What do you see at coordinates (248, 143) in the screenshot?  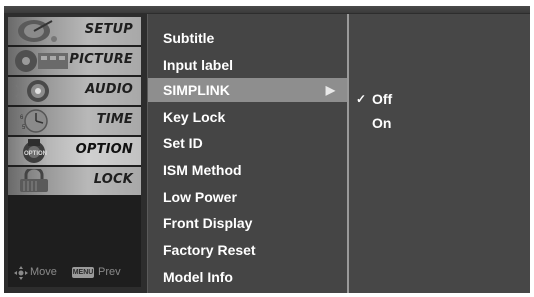 I see `menu-item-set-id: Set ID` at bounding box center [248, 143].